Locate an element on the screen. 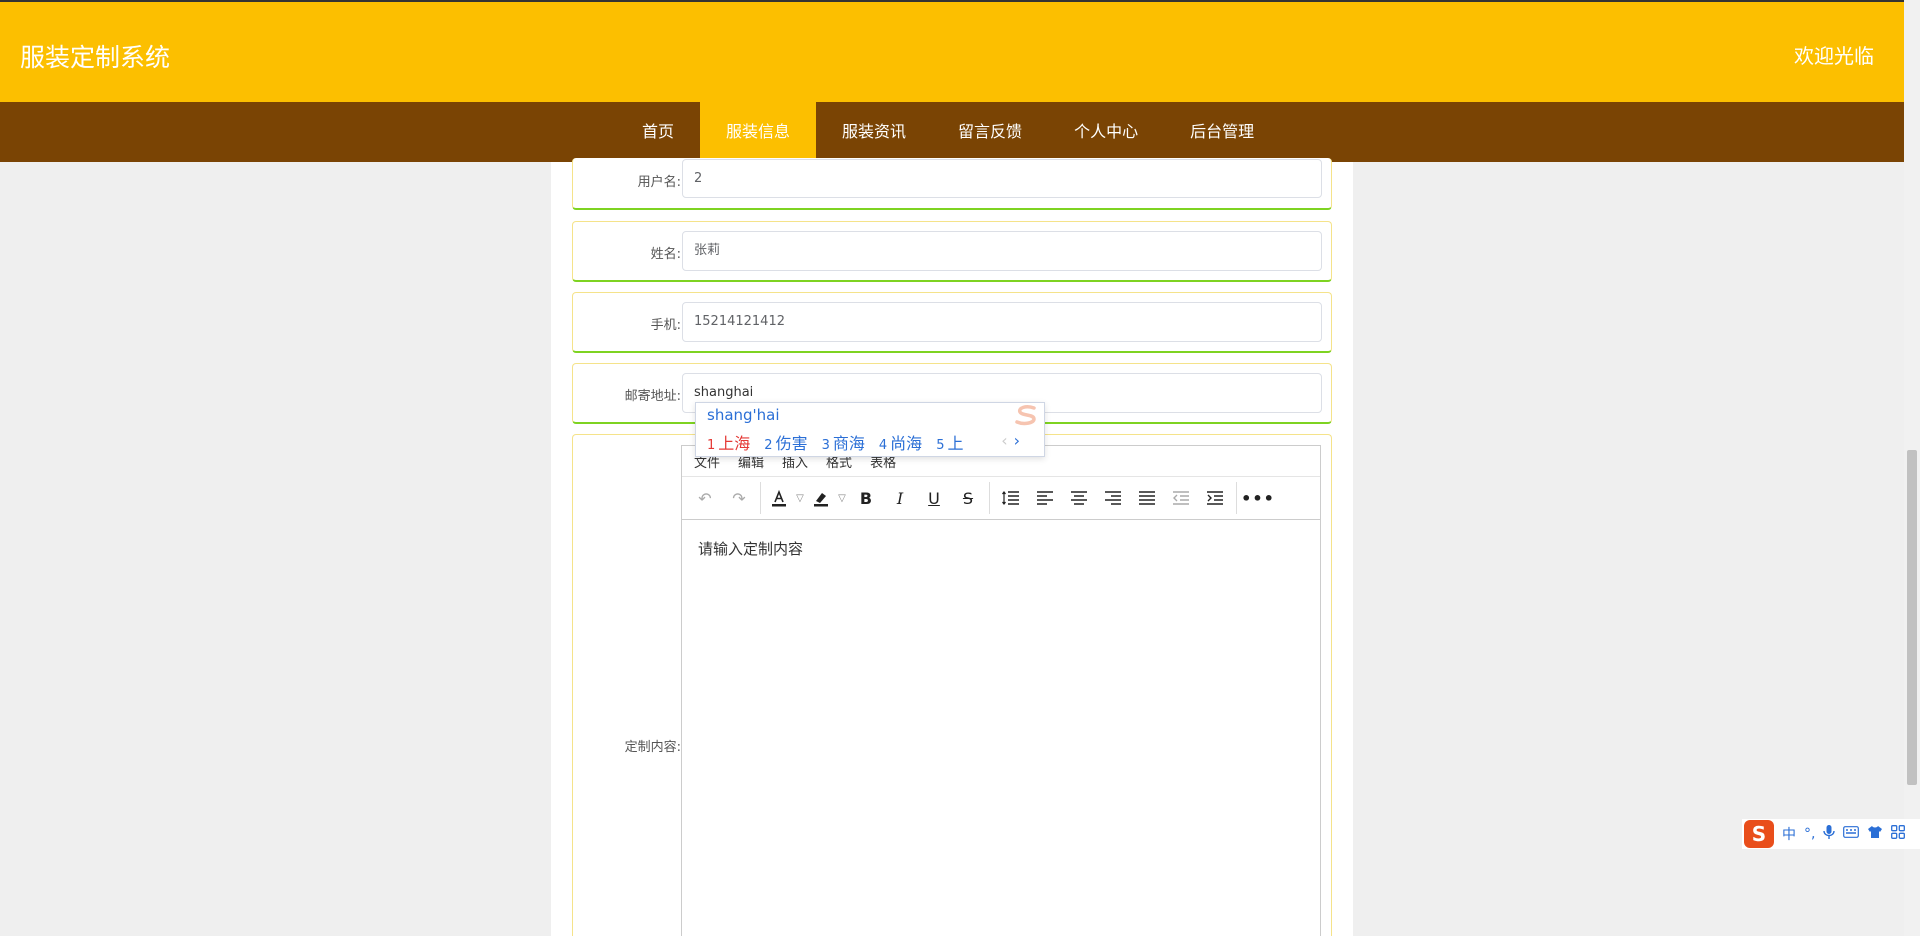 This screenshot has height=936, width=1920. bold-icon: B is located at coordinates (866, 498).